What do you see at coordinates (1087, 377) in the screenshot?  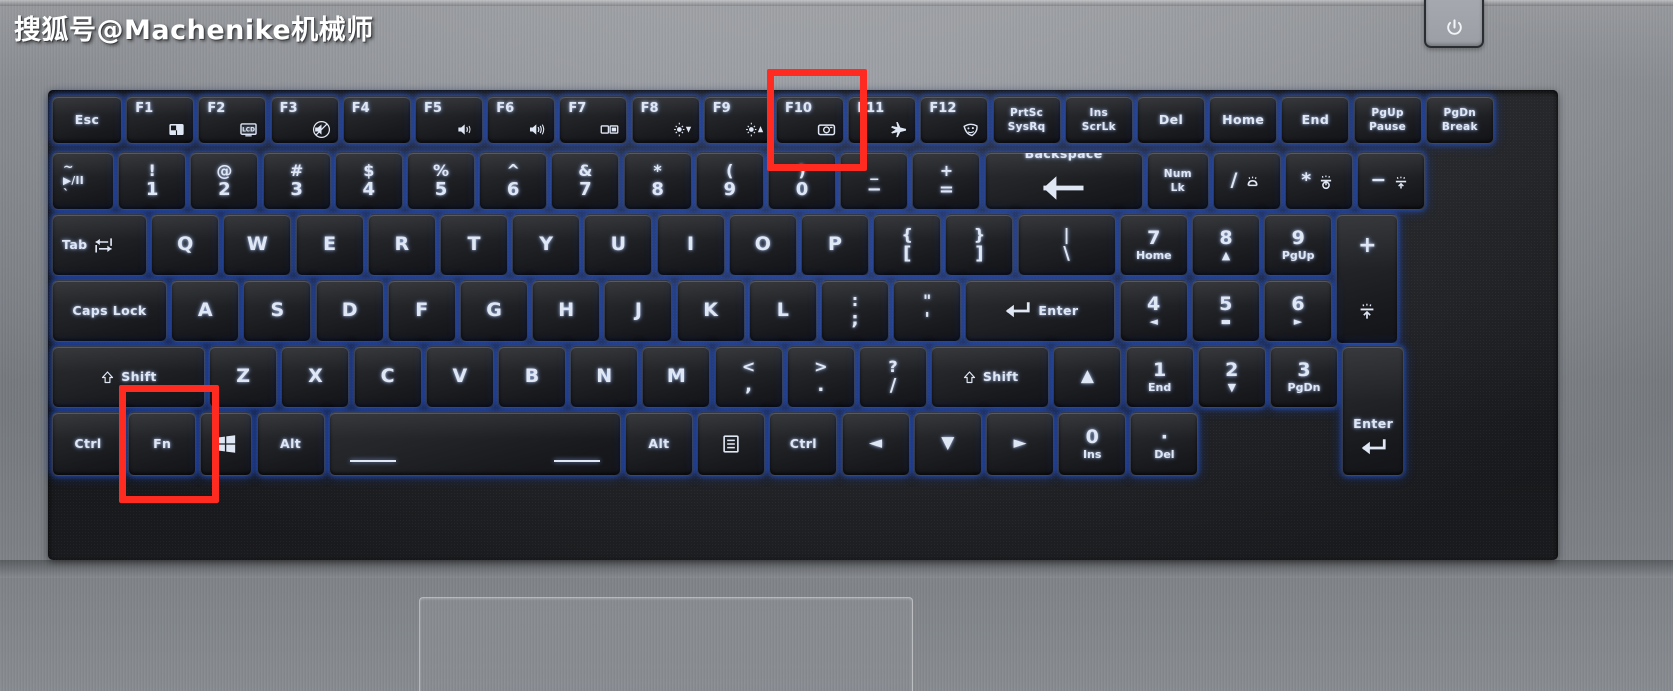 I see `key-arrow-up: ▲` at bounding box center [1087, 377].